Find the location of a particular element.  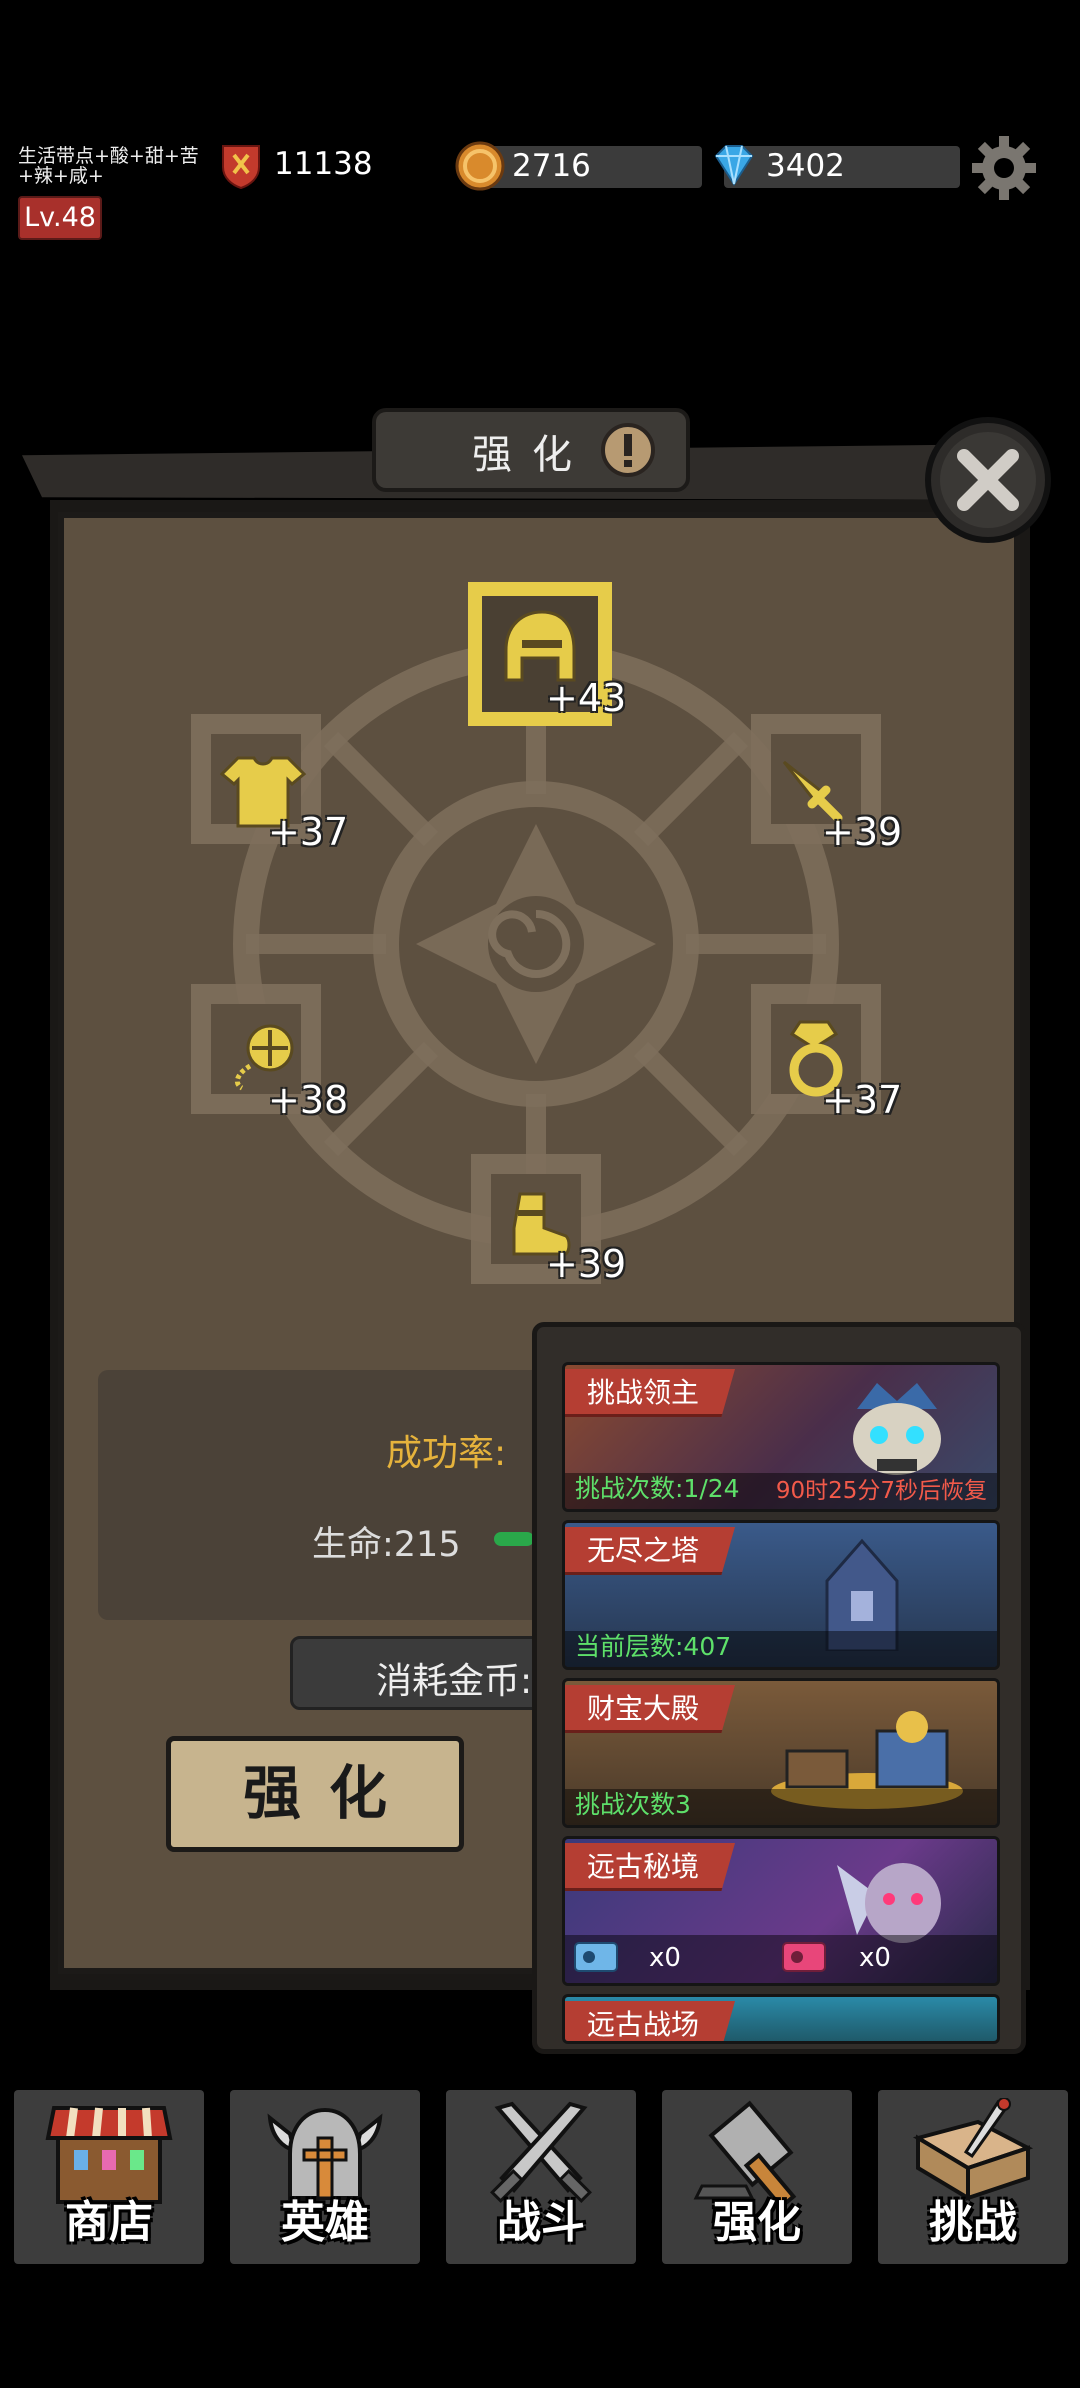

challenge-card-secret-realm: 远古秘境 x0 x0 is located at coordinates (781, 1911).